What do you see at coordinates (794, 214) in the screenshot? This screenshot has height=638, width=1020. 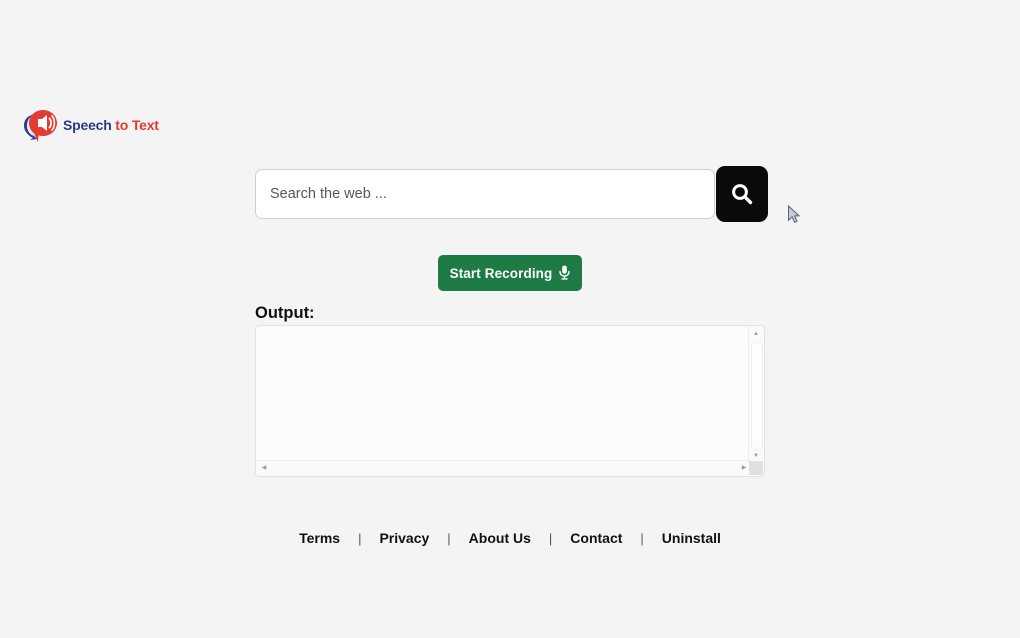 I see `mouse-cursor` at bounding box center [794, 214].